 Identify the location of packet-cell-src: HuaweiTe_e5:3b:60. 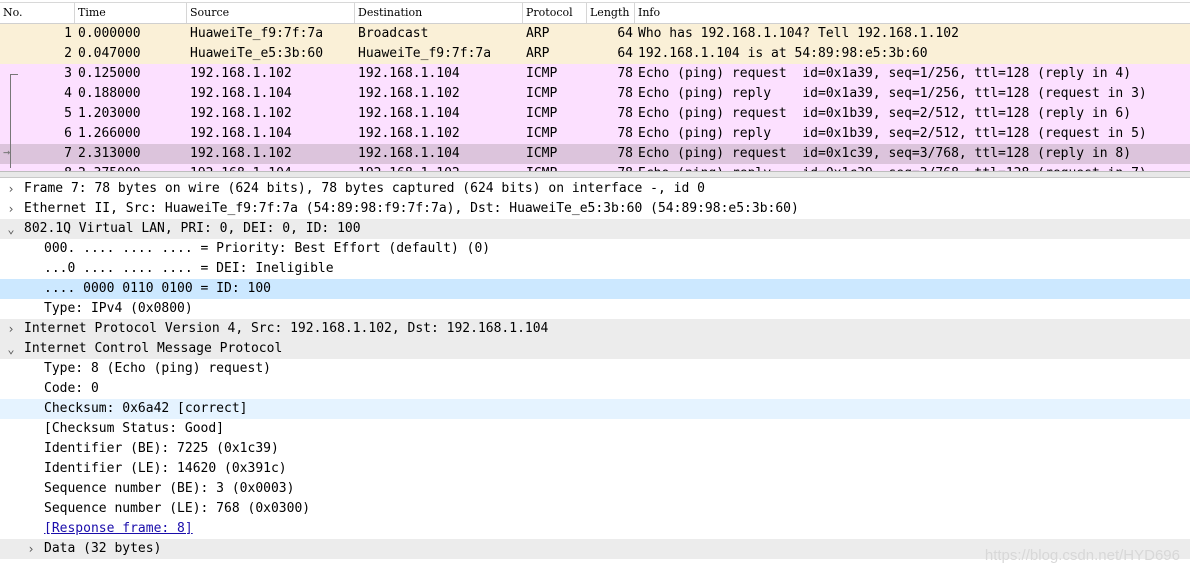
(257, 53).